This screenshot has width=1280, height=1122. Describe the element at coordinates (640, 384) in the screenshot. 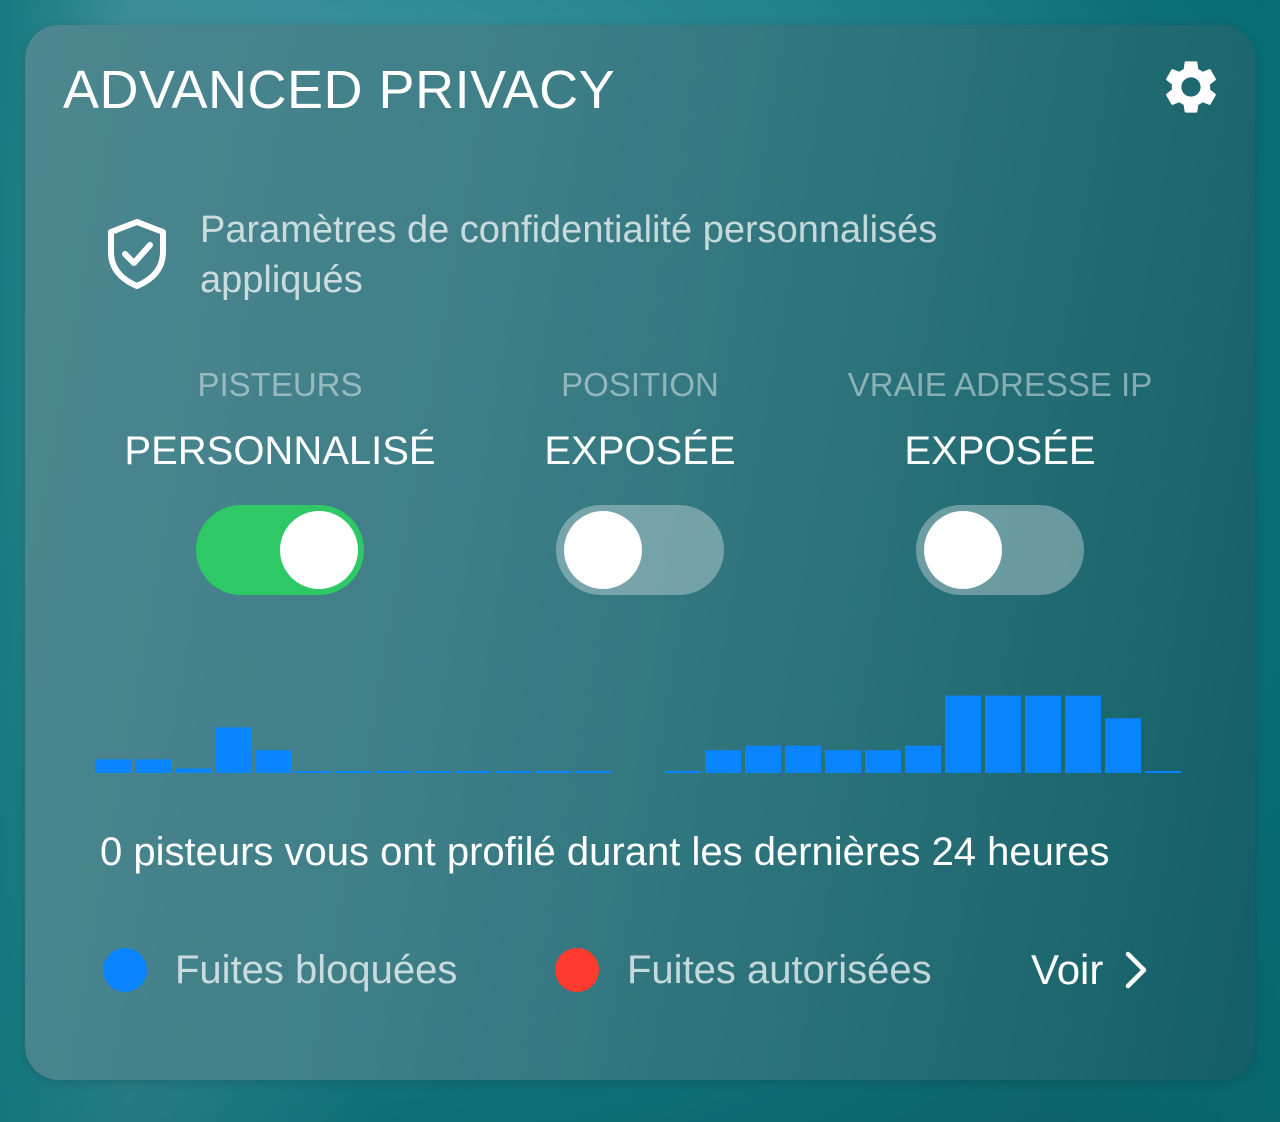

I see `location-label: POSITION` at that location.